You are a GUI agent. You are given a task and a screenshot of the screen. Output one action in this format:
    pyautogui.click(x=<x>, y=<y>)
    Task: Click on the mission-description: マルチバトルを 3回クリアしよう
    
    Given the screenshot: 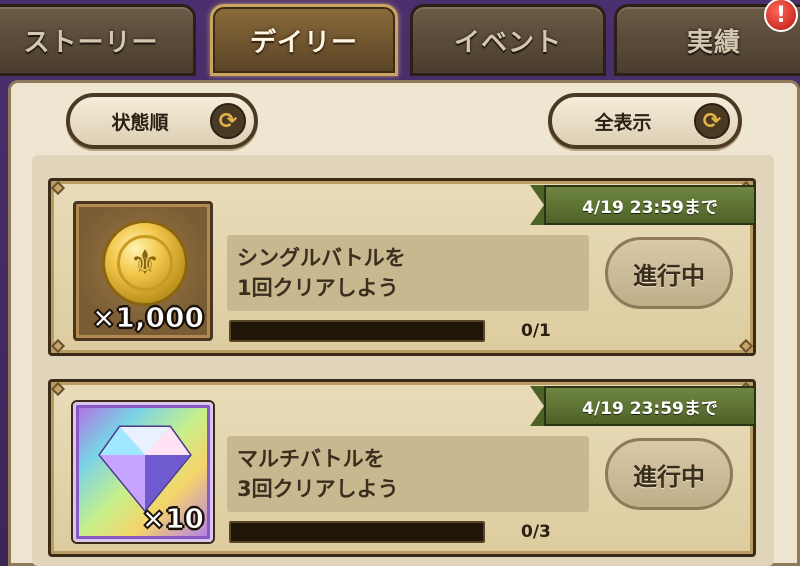 What is the action you would take?
    pyautogui.click(x=408, y=474)
    